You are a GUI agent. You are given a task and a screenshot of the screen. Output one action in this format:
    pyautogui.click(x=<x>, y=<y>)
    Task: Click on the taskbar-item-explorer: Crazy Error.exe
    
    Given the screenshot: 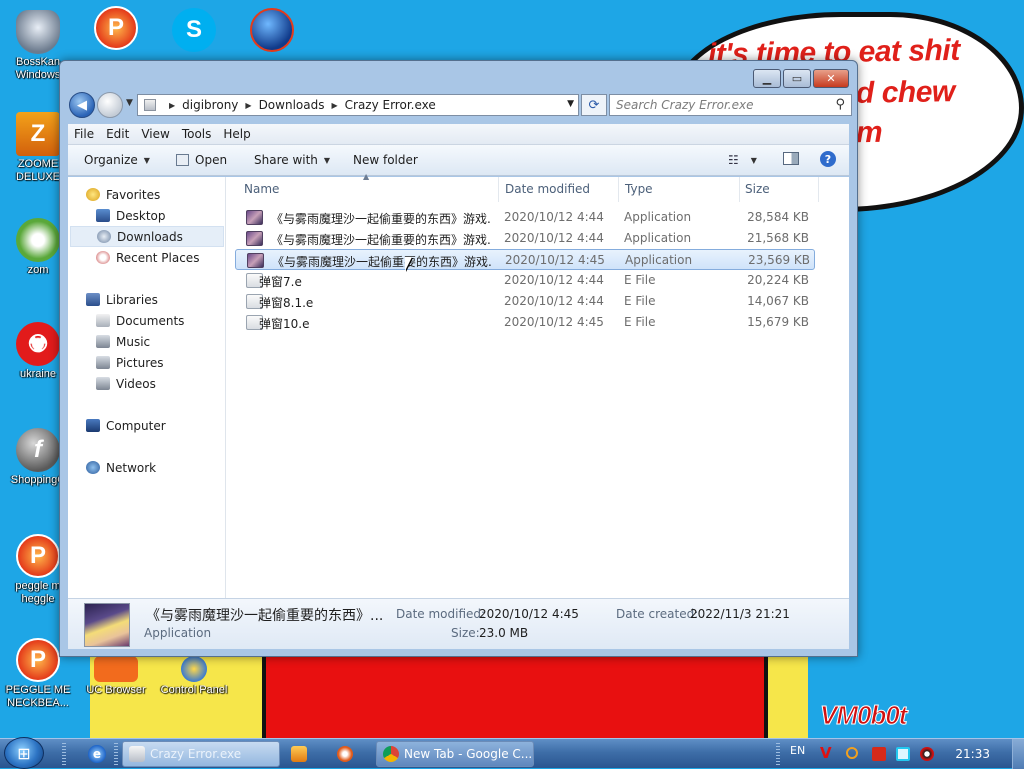 What is the action you would take?
    pyautogui.click(x=201, y=754)
    